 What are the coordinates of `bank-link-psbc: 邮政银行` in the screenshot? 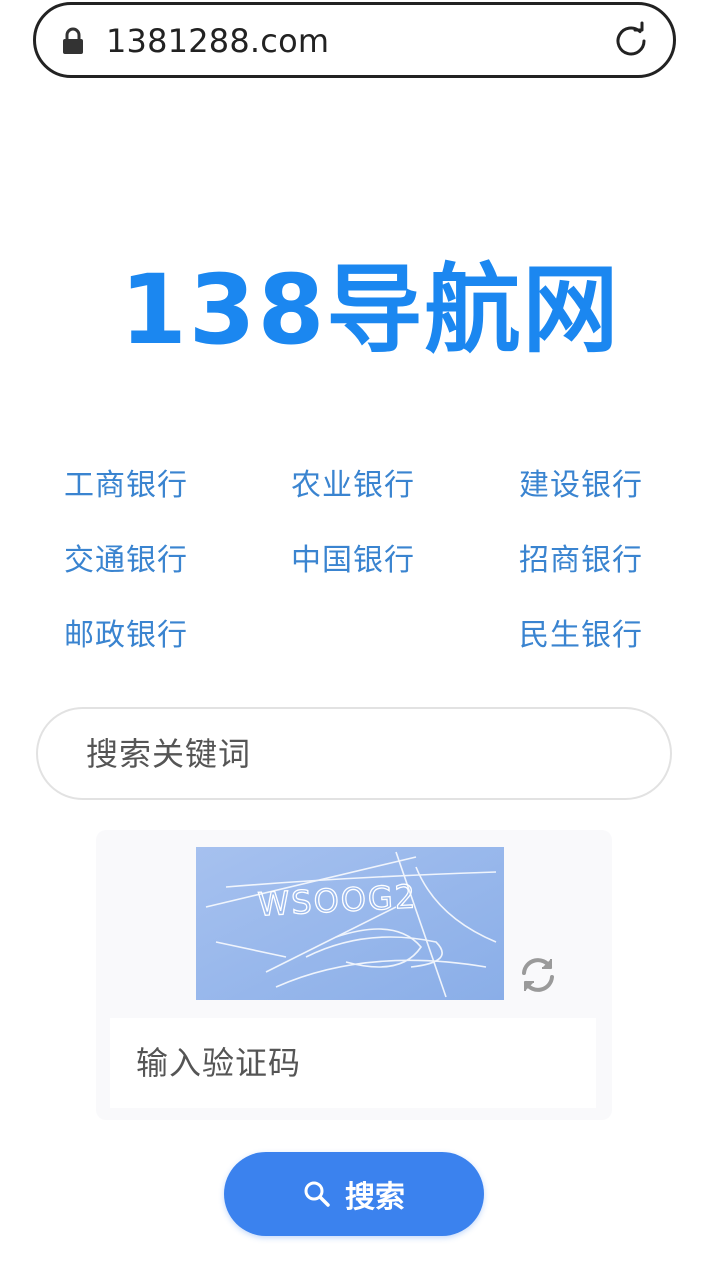 It's located at (126, 632).